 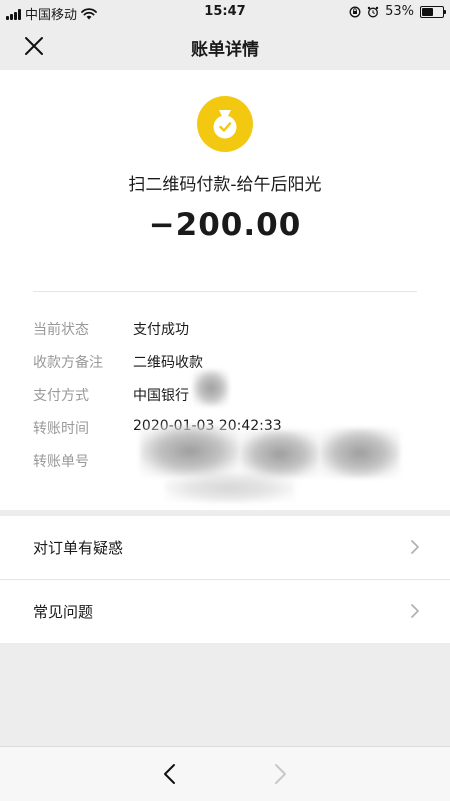 What do you see at coordinates (280, 774) in the screenshot?
I see `forward-arrow-icon` at bounding box center [280, 774].